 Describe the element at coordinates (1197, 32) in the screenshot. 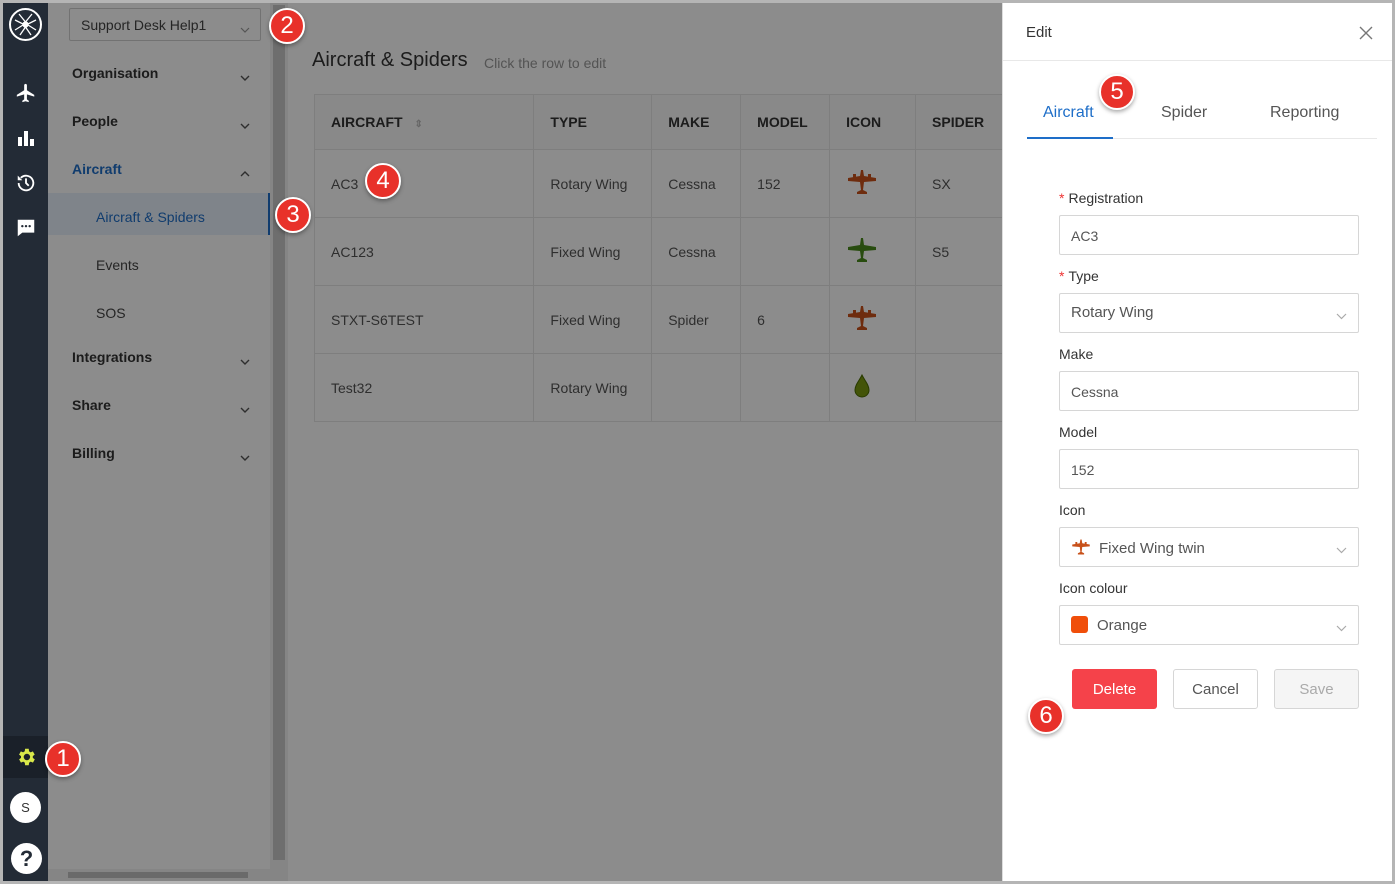

I see `drawer-header: Edit` at that location.